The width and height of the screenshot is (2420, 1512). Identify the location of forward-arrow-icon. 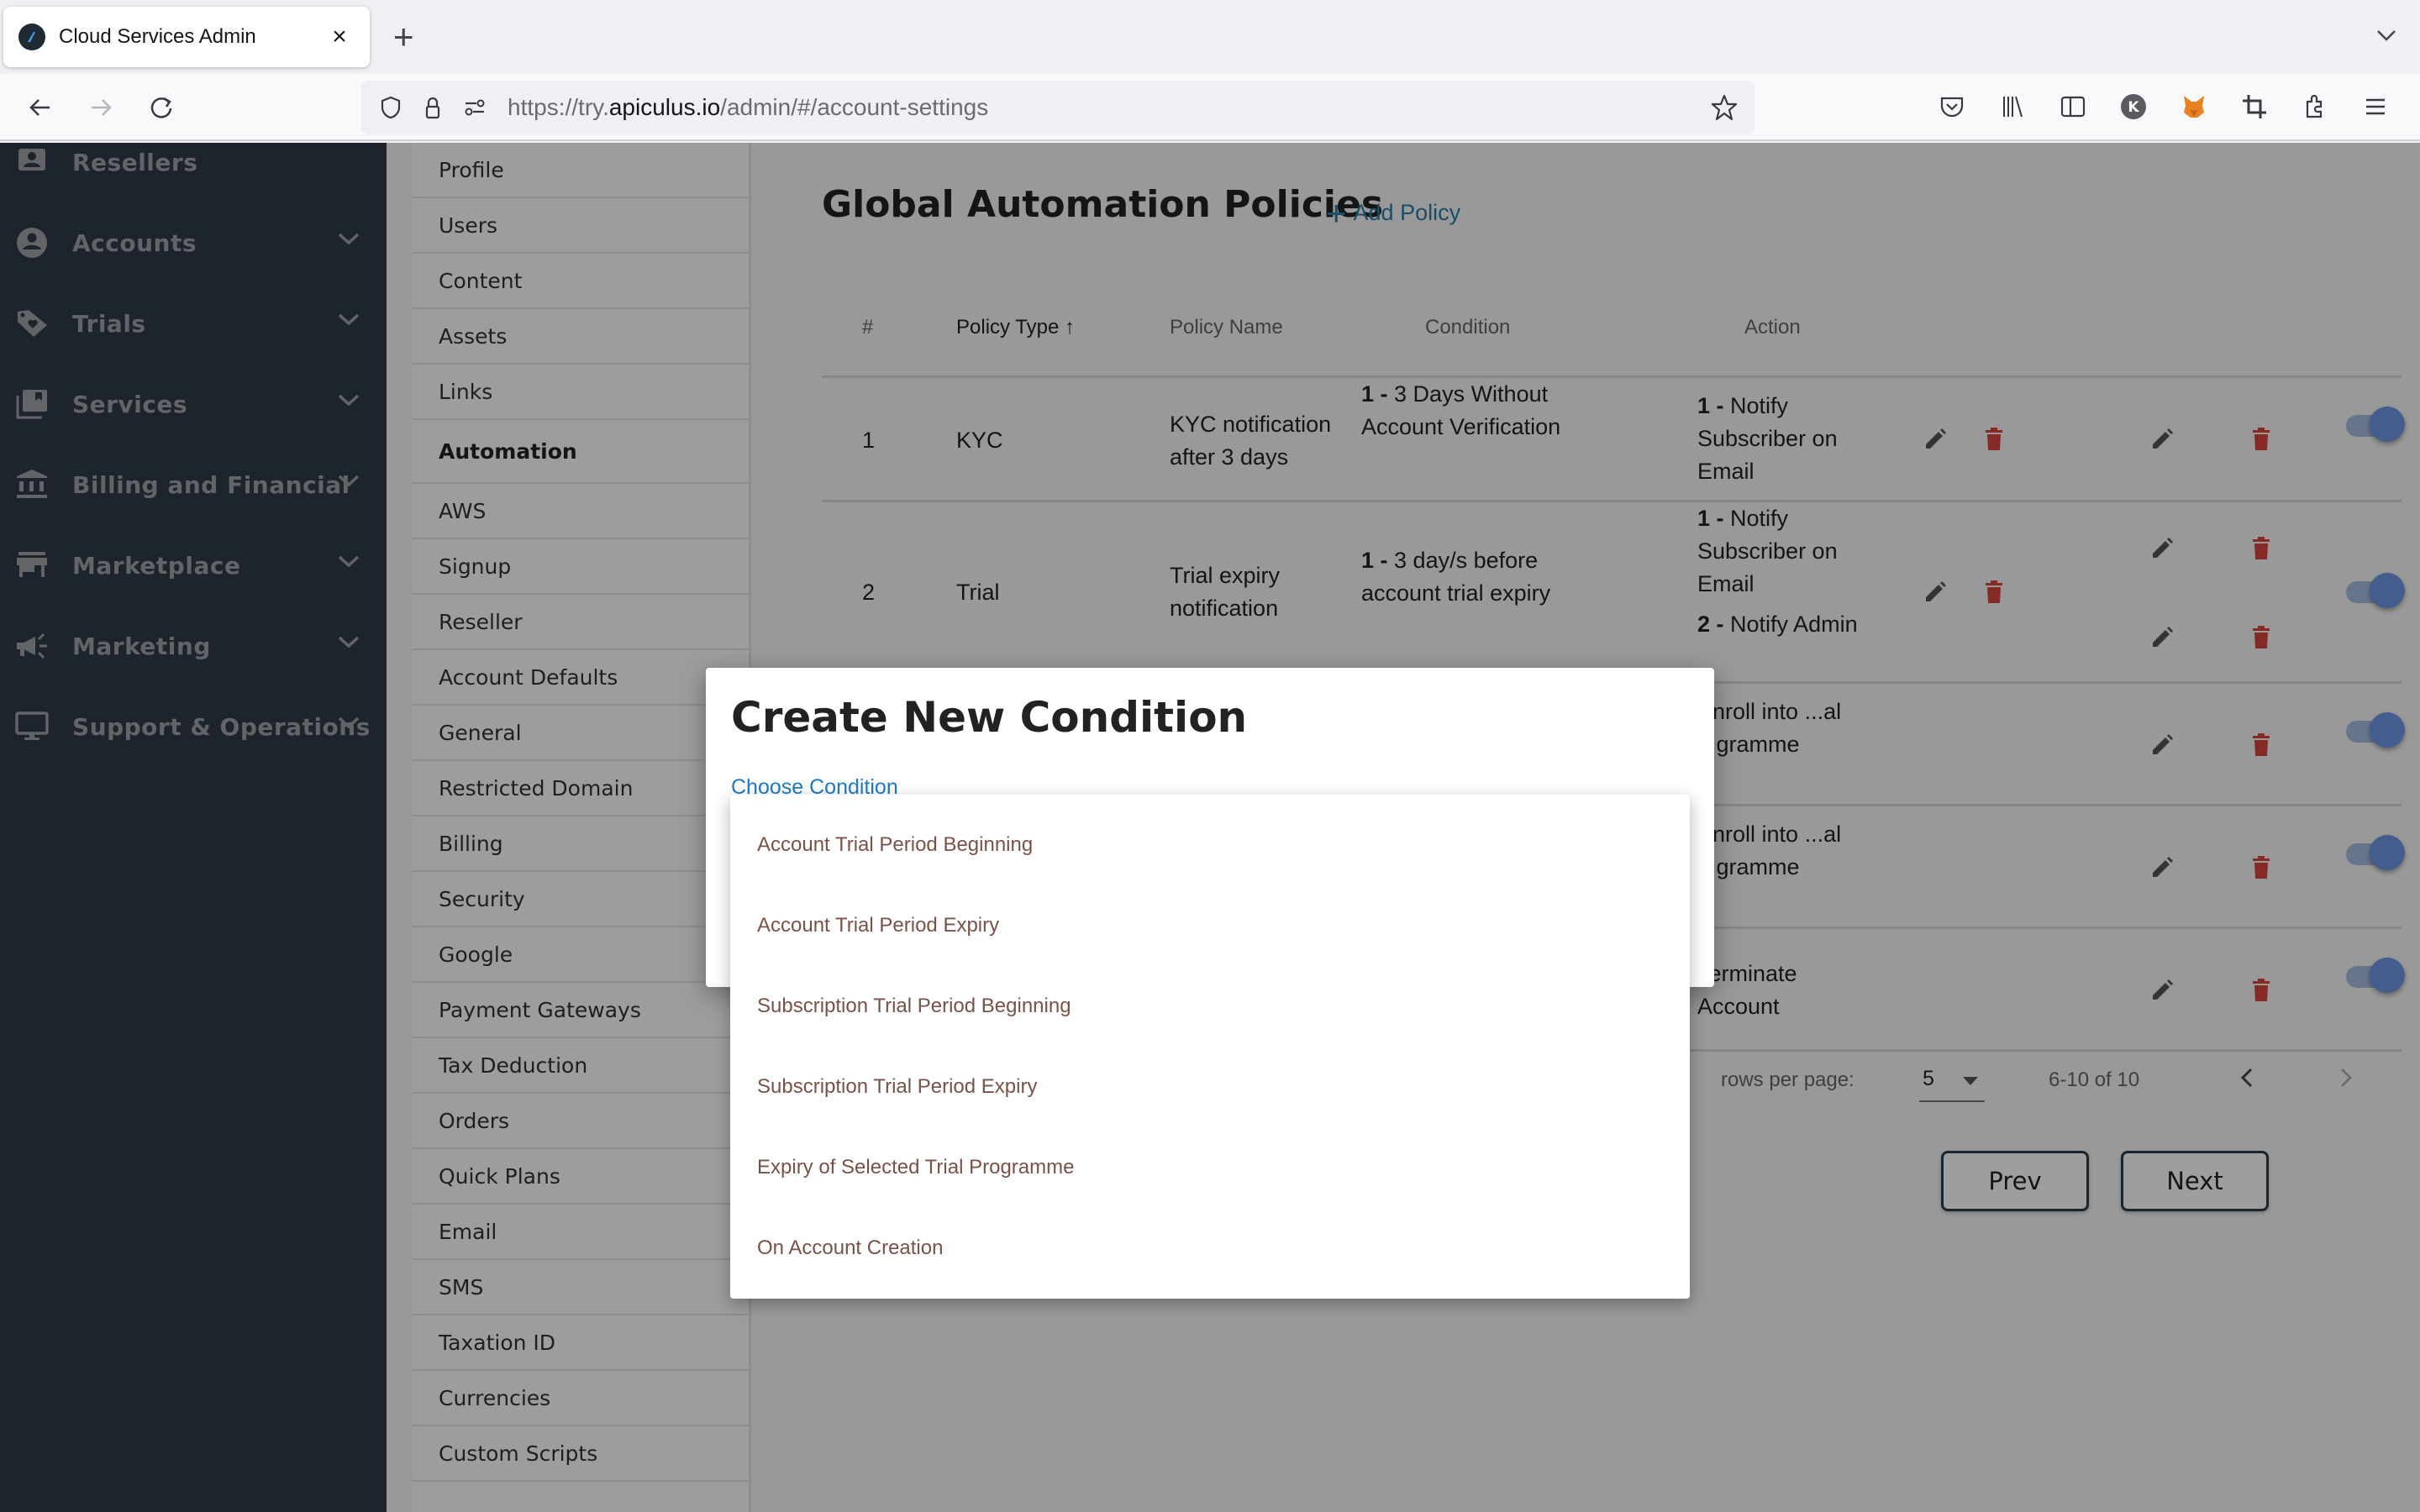
(100, 107).